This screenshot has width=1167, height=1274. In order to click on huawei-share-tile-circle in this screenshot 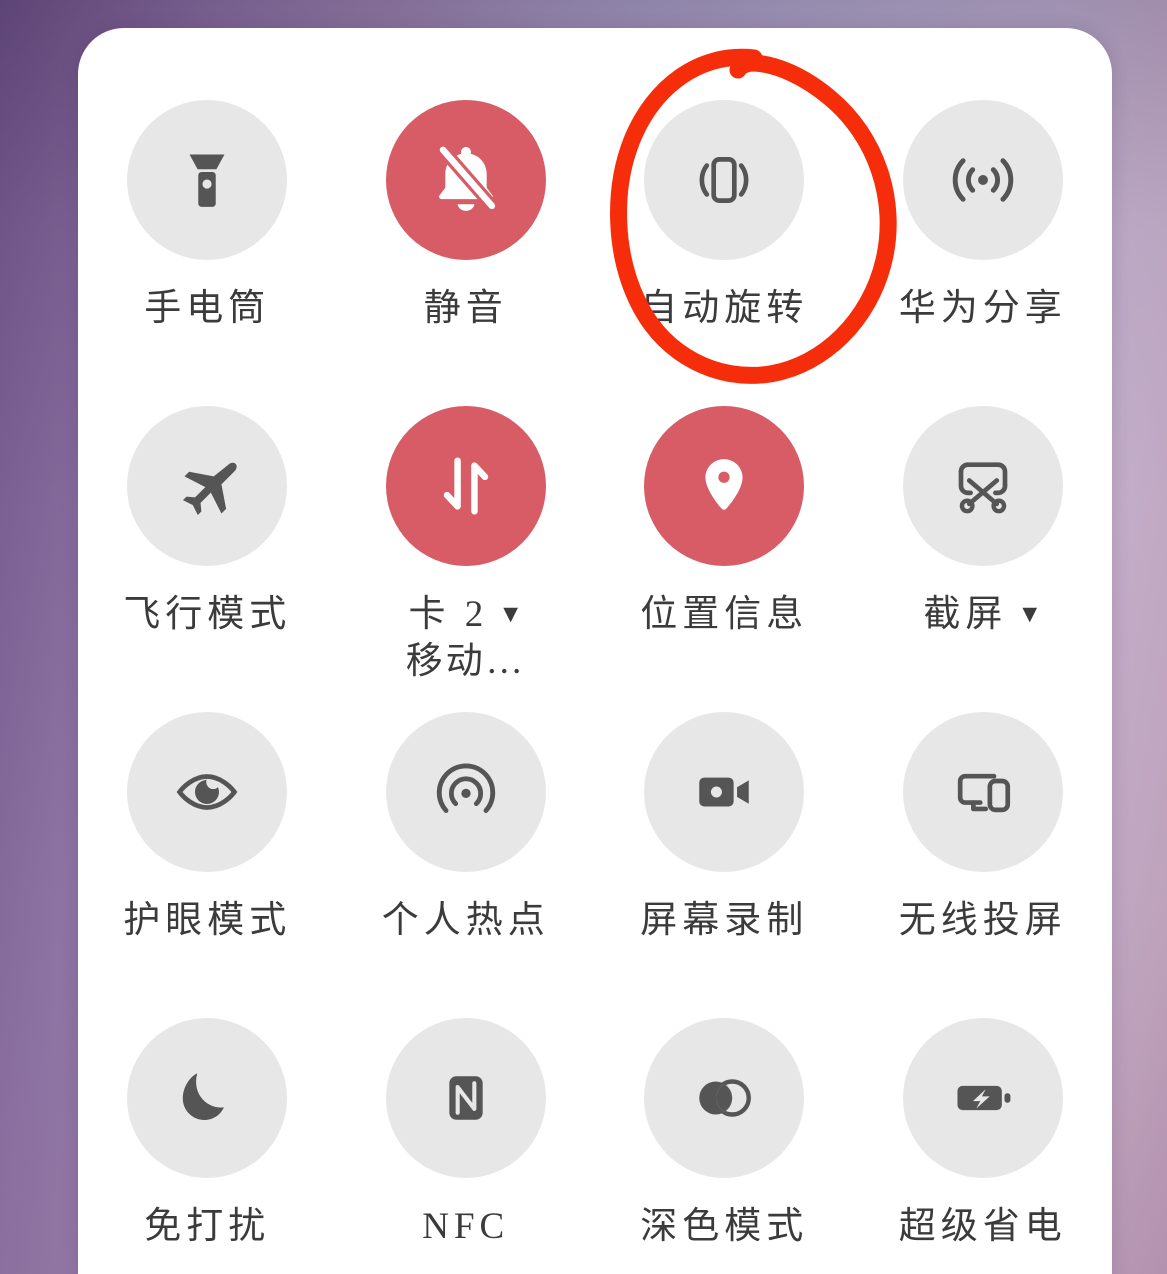, I will do `click(982, 180)`.